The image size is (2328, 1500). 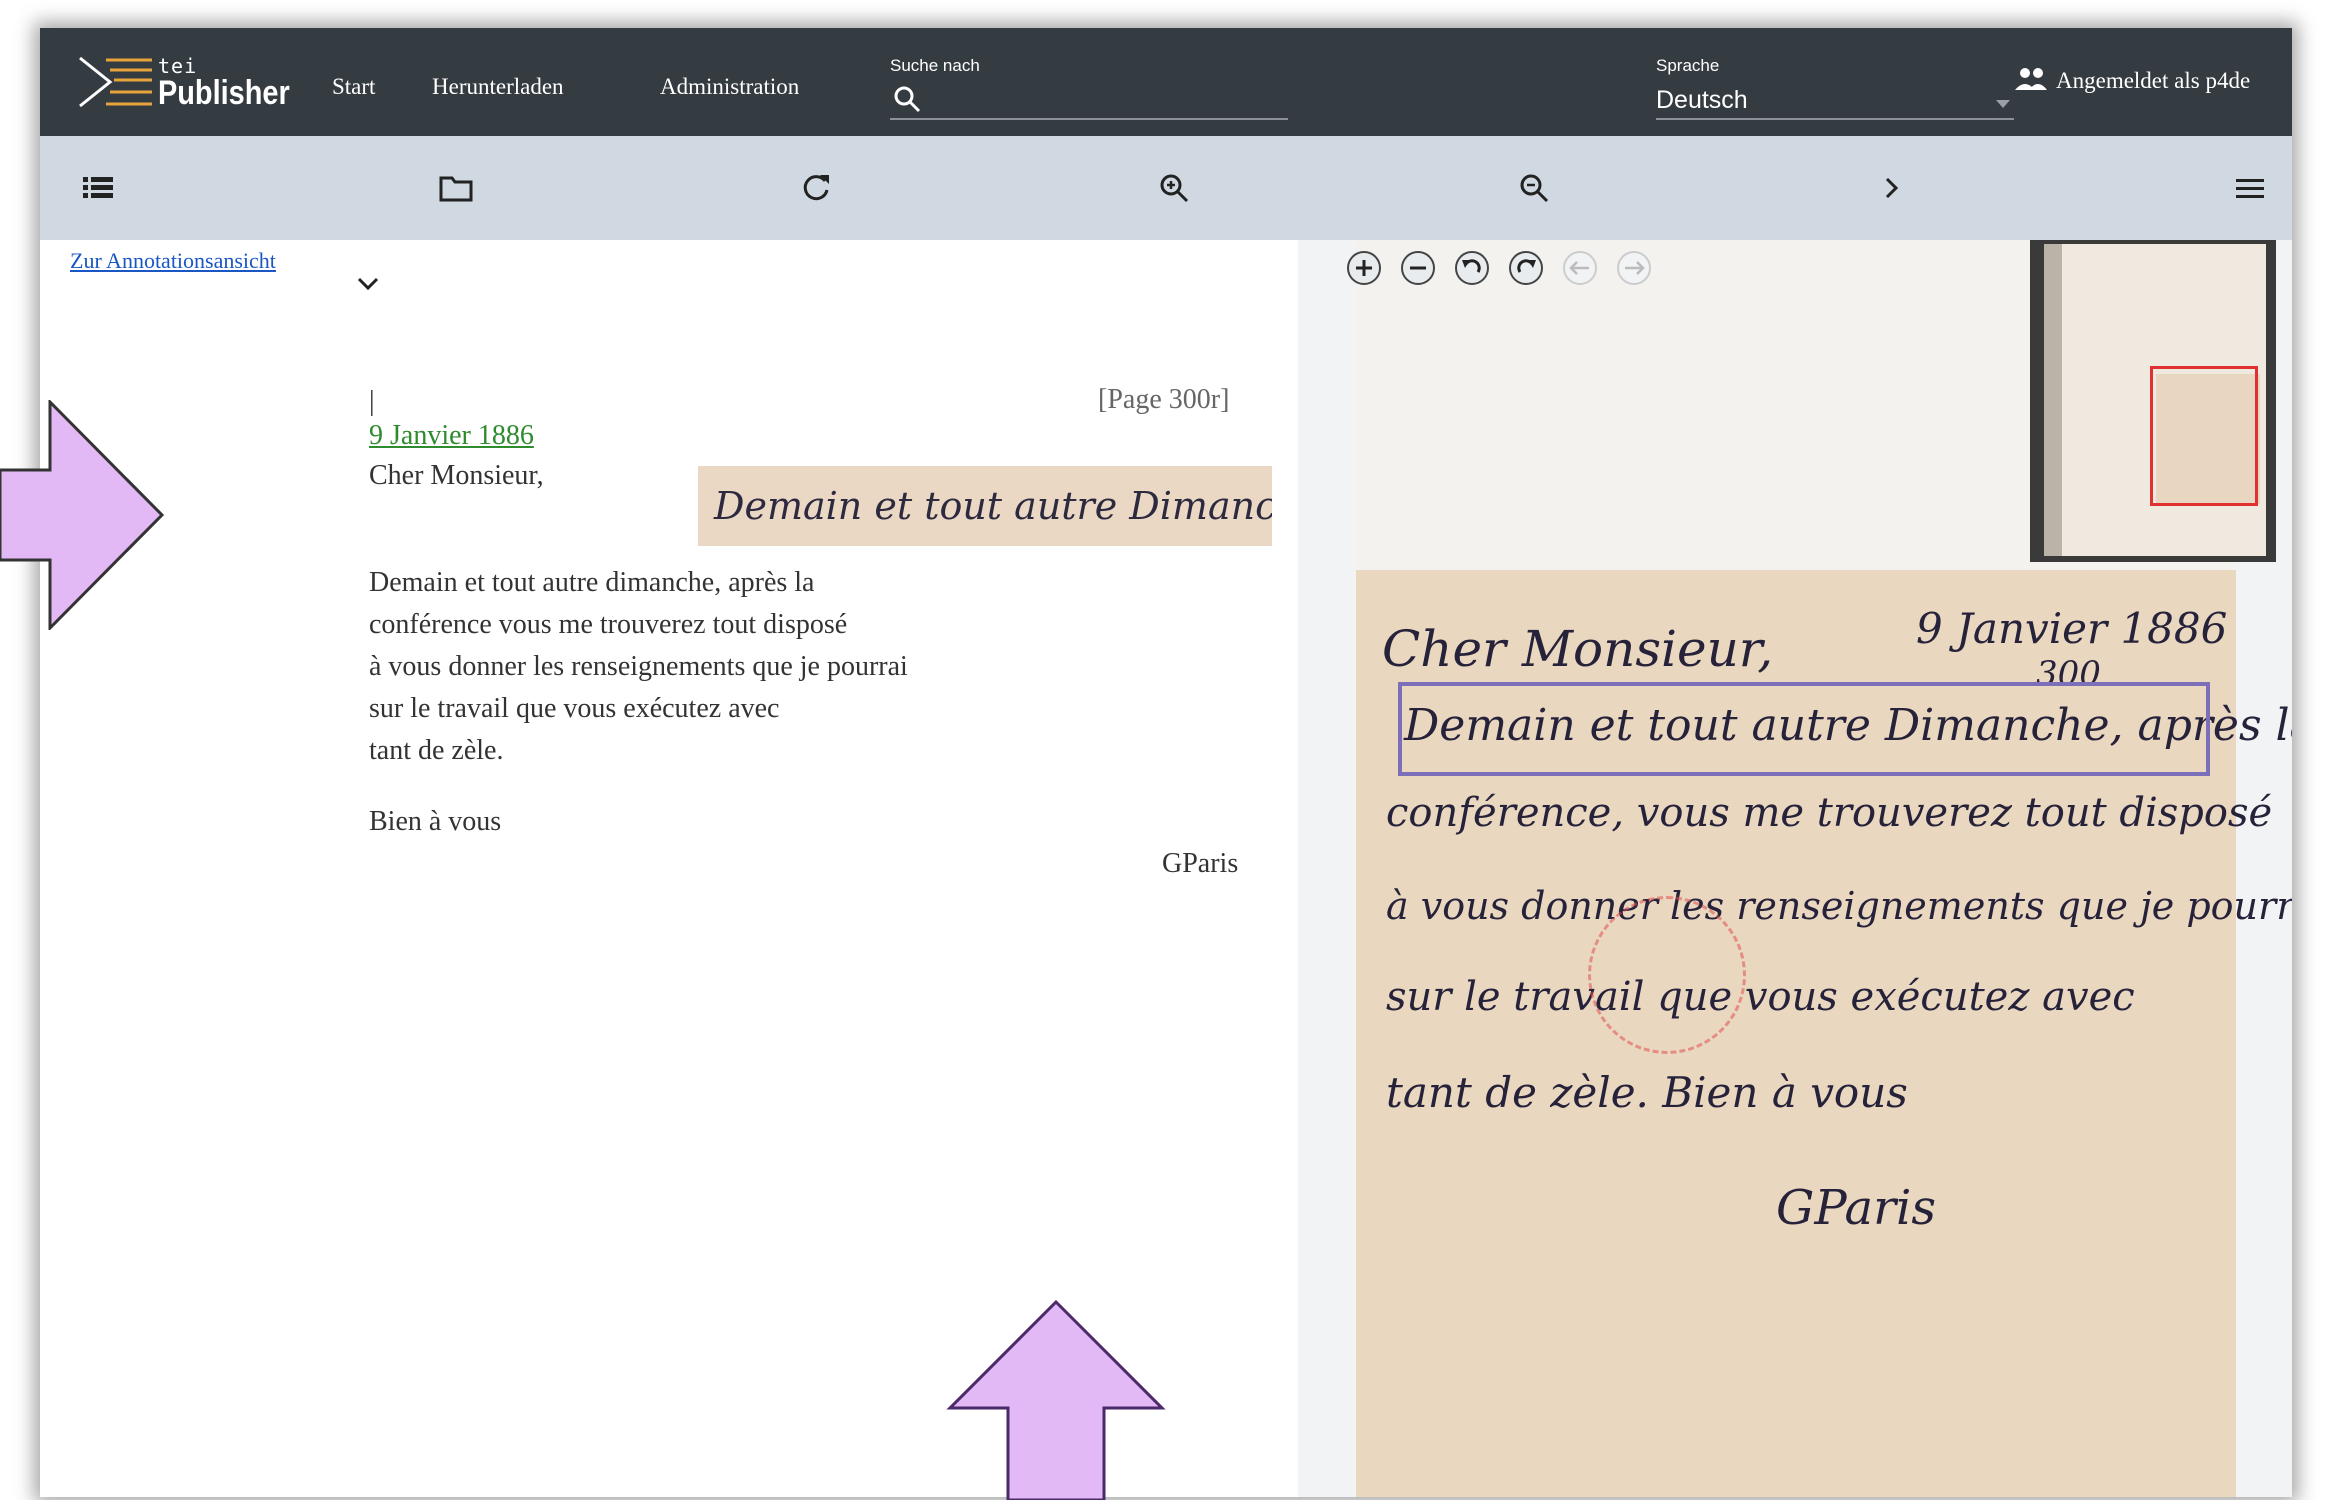 I want to click on facsimile-line: 9 Janvier 1886, so click(x=2072, y=628).